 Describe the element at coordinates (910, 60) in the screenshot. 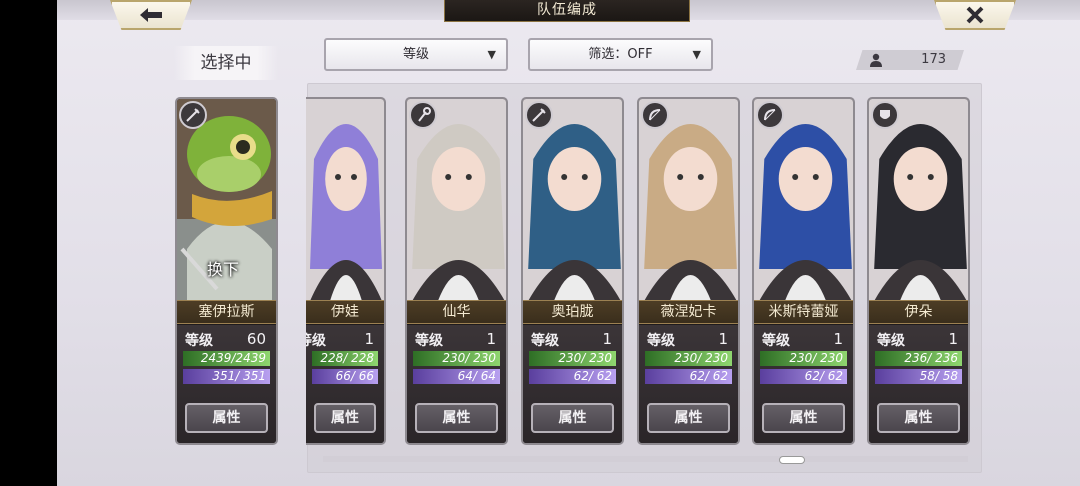

I see `unit-count-badge: 173` at that location.